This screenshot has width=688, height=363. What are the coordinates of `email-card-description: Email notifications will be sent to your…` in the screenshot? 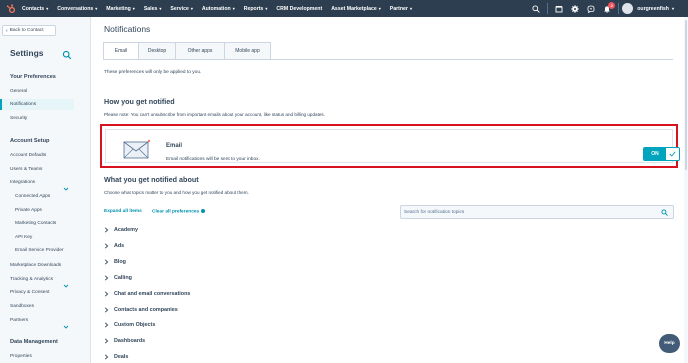 It's located at (213, 159).